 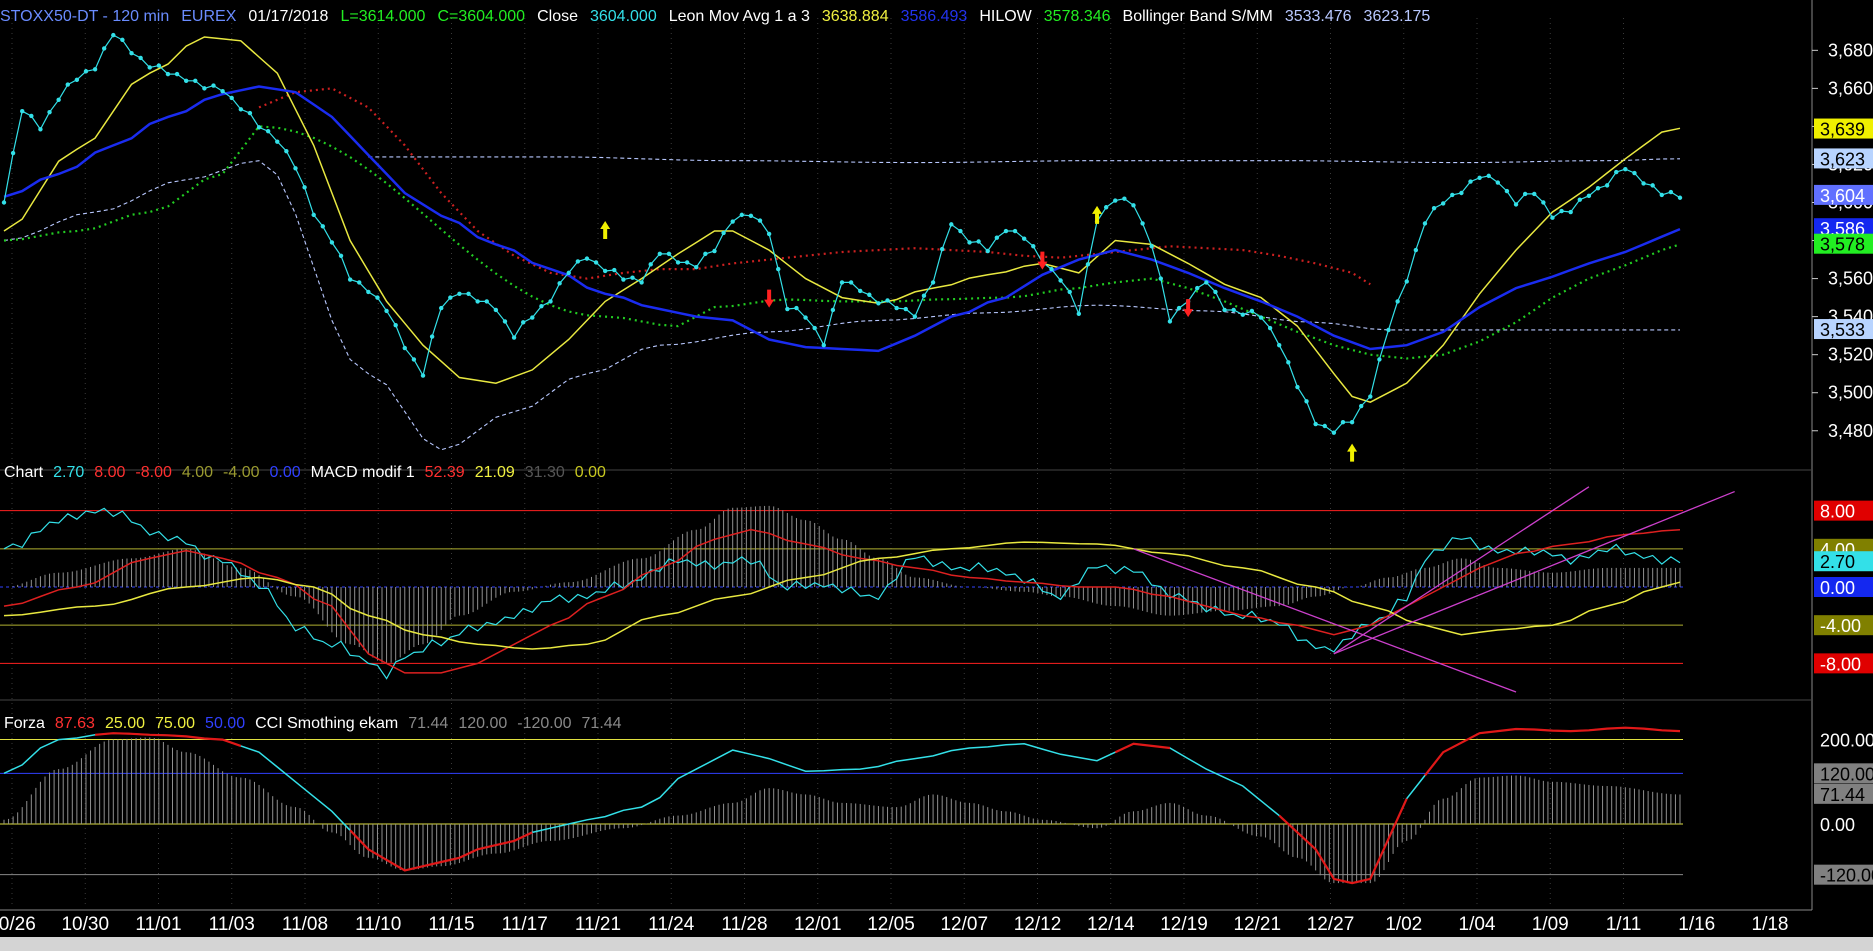 I want to click on legend-item: 52.39, so click(x=445, y=472).